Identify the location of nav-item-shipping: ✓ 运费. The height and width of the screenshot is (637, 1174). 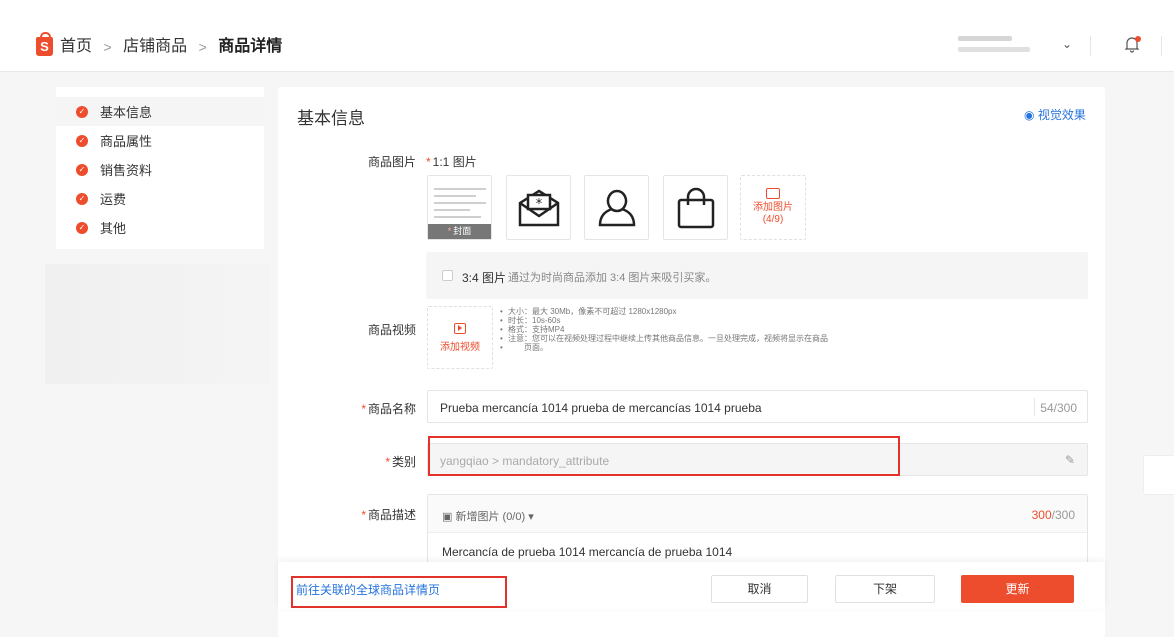
(160, 198).